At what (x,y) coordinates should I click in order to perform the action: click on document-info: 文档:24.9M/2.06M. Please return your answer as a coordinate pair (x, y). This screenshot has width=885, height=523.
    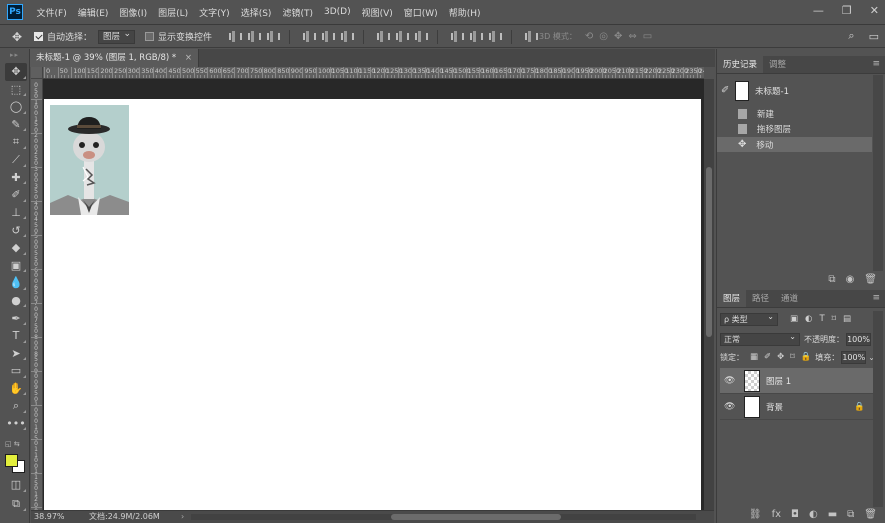
    Looking at the image, I should click on (124, 517).